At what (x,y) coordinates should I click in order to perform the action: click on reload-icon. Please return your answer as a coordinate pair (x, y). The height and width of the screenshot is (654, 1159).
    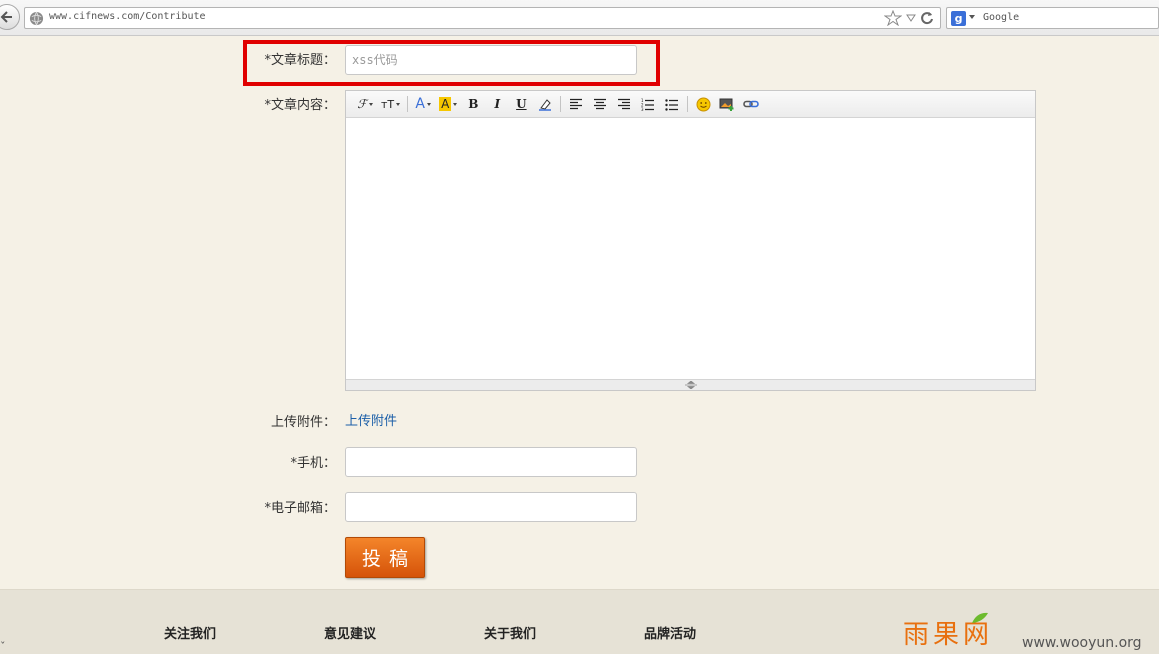
    Looking at the image, I should click on (927, 18).